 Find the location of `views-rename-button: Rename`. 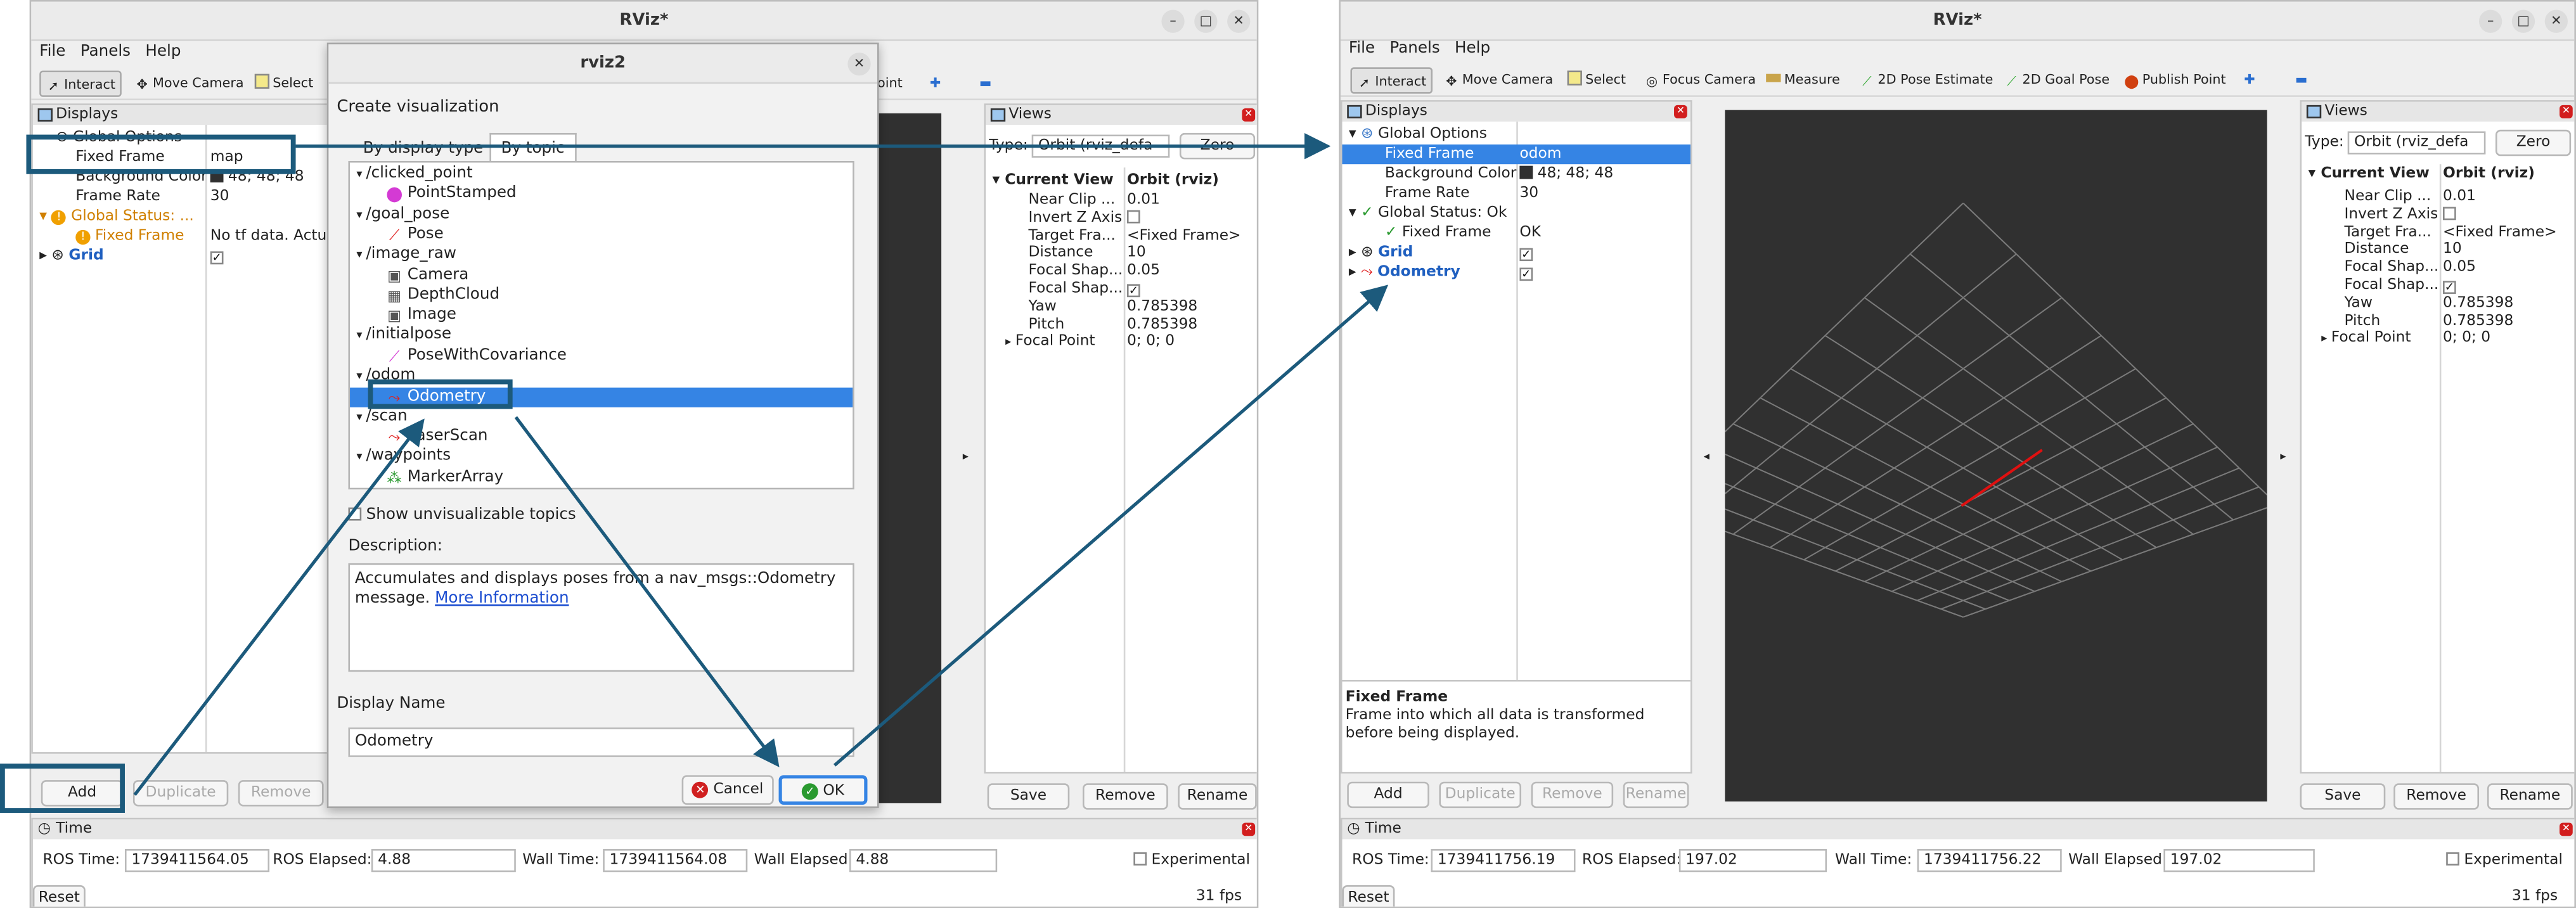

views-rename-button: Rename is located at coordinates (2530, 796).